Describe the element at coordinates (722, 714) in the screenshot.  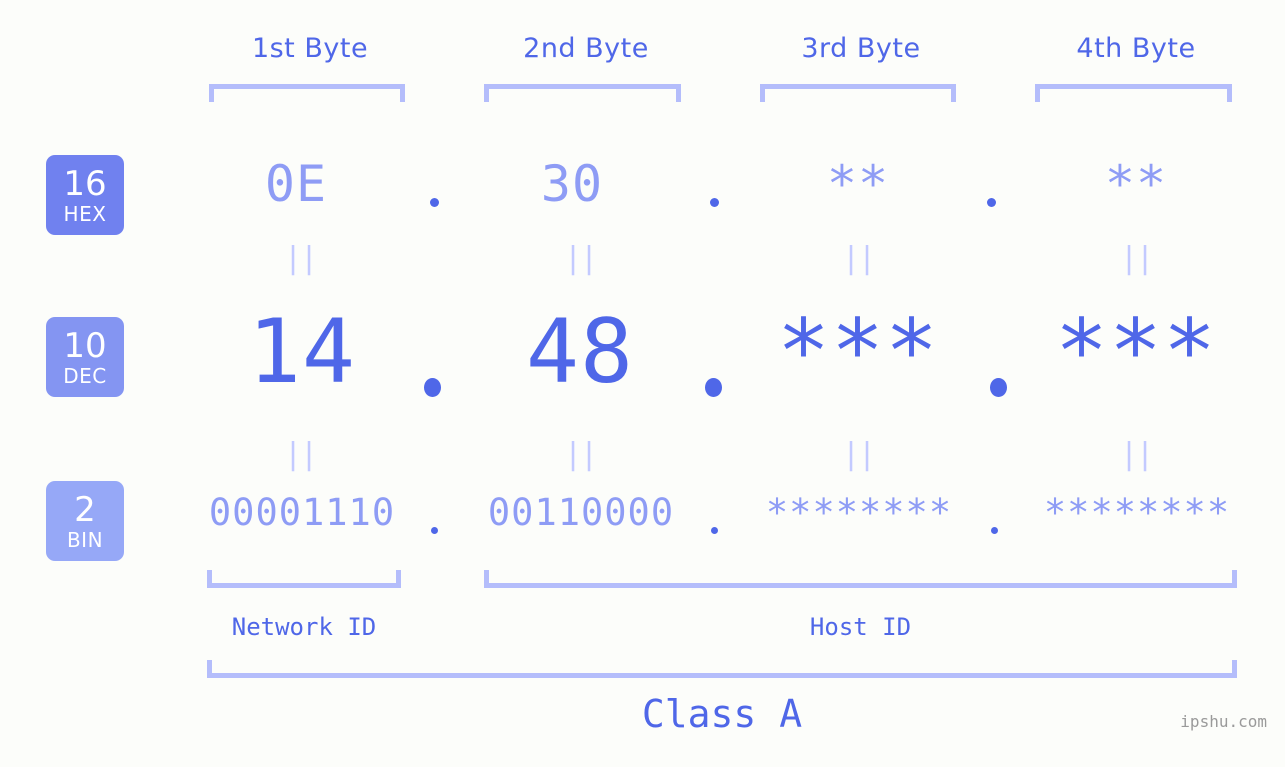
I see `class-label: Class A` at that location.